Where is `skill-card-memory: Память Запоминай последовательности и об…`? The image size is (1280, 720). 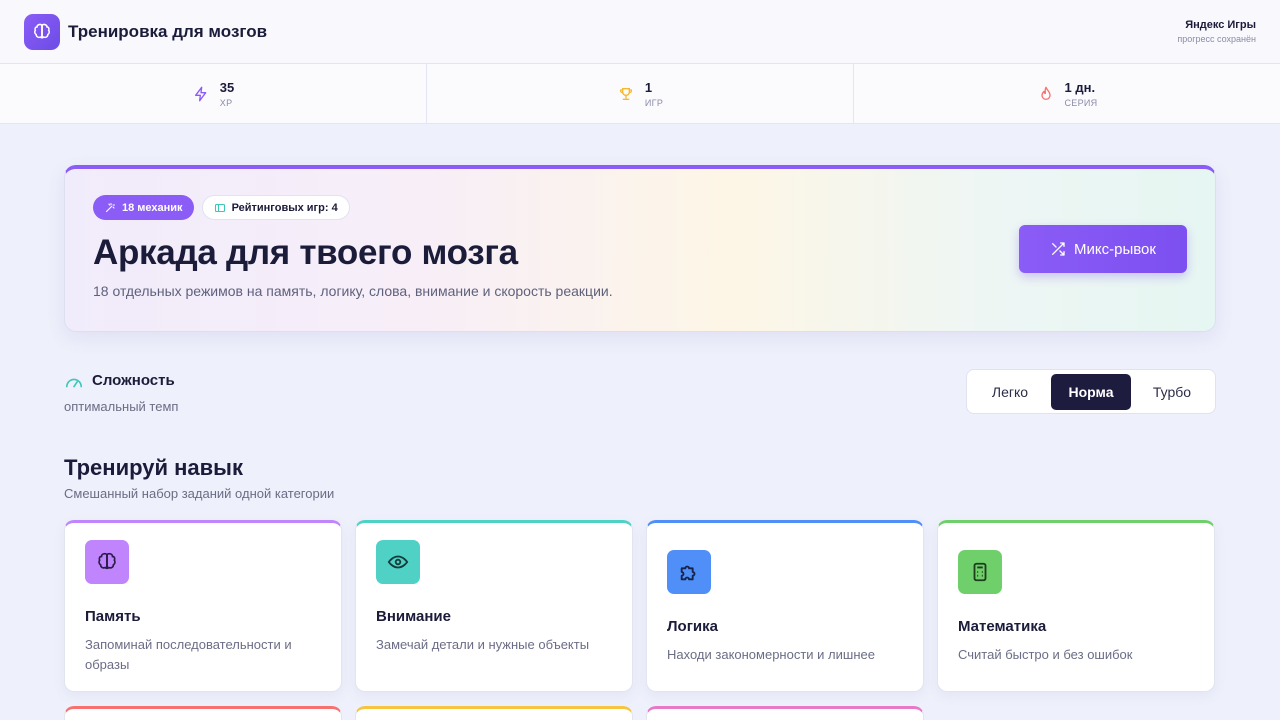
skill-card-memory: Память Запоминай последовательности и об… is located at coordinates (203, 606).